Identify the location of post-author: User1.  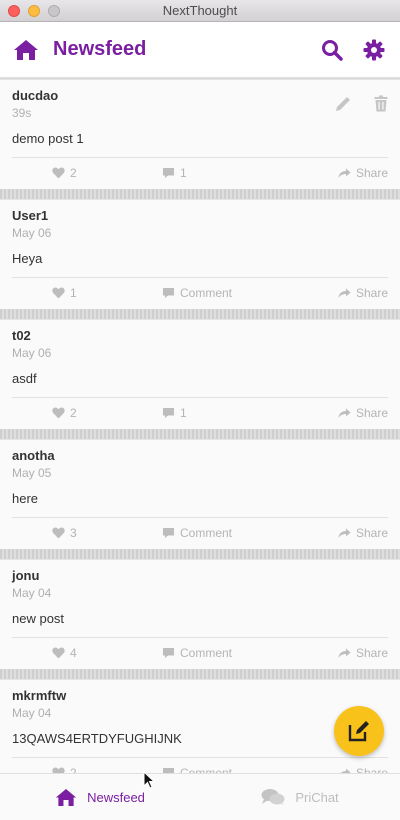
(200, 216).